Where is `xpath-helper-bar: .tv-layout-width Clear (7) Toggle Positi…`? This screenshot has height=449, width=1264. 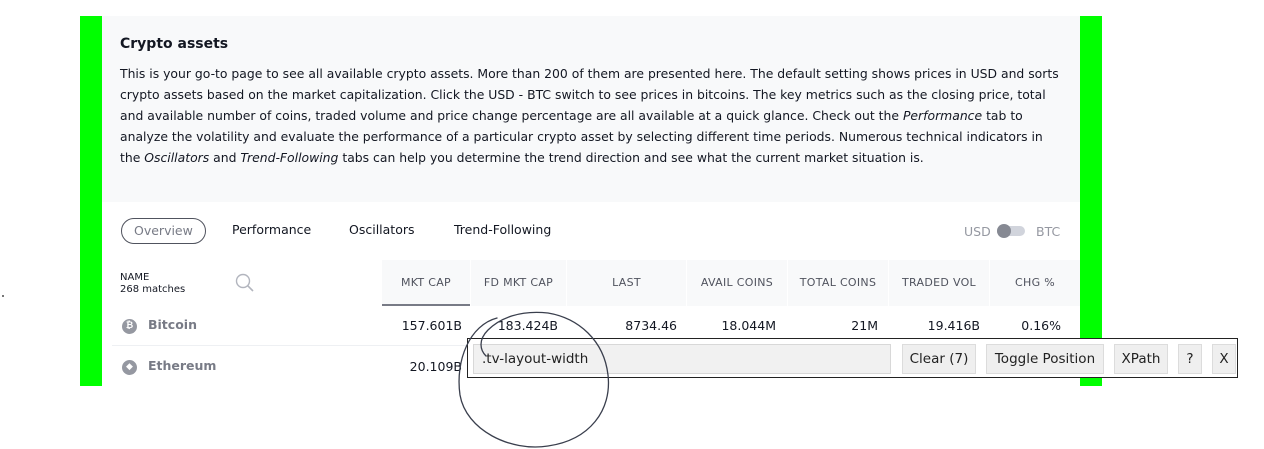
xpath-helper-bar: .tv-layout-width Clear (7) Toggle Positi… is located at coordinates (852, 358).